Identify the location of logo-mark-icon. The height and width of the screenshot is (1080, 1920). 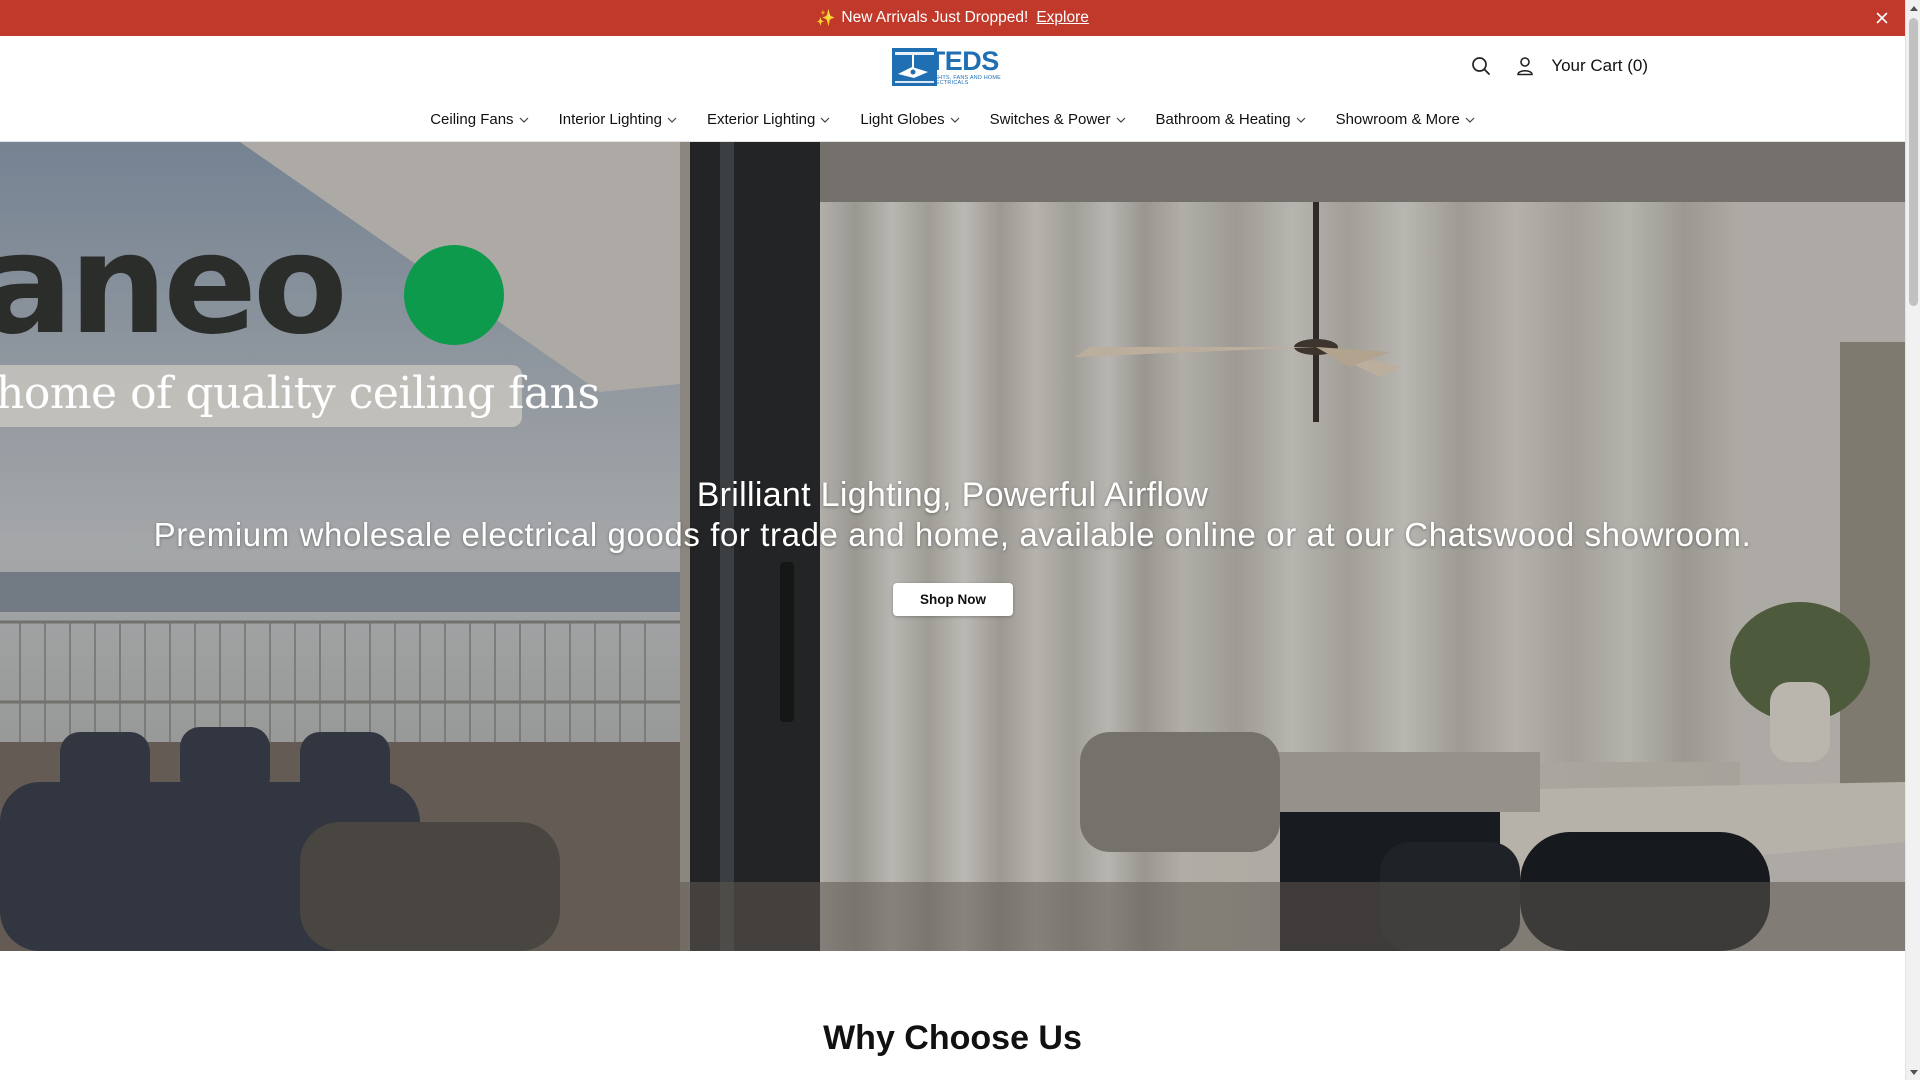
(914, 67).